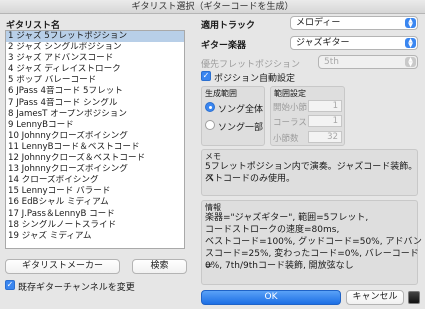  I want to click on list-item: 16 EdBシャル ミディアム, so click(95, 202).